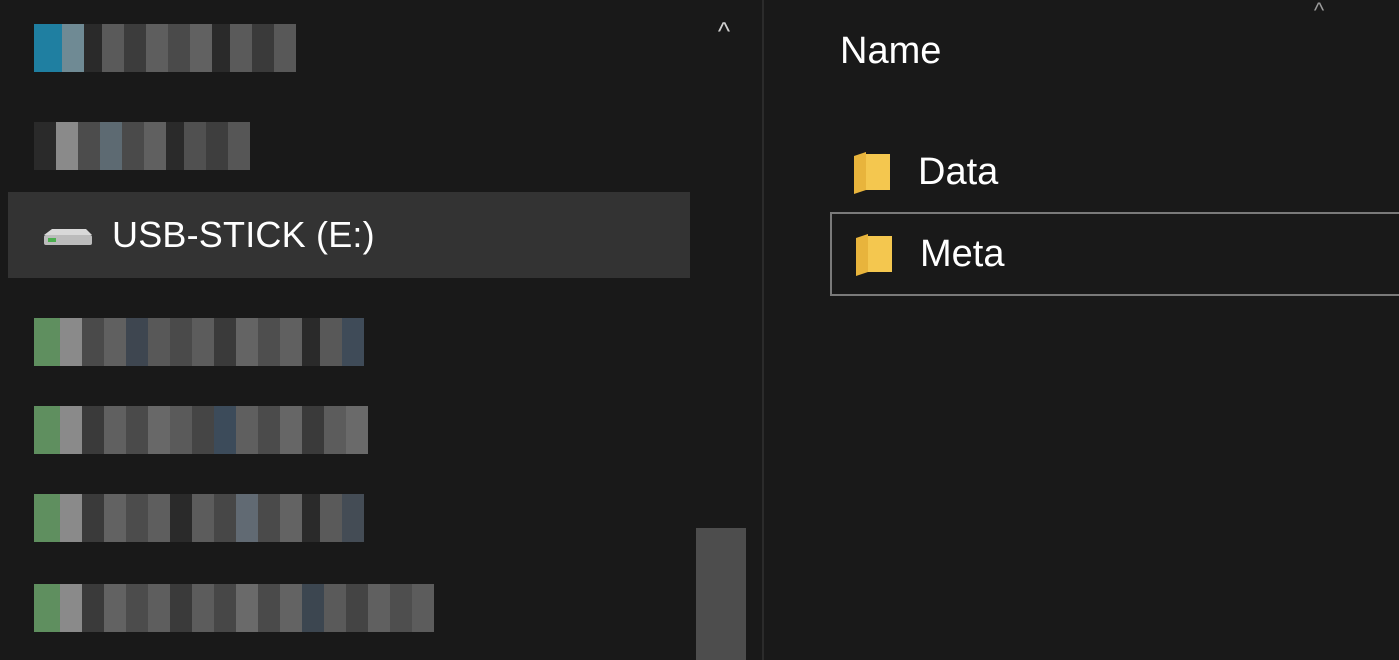  What do you see at coordinates (66, 235) in the screenshot?
I see `usb-drive-icon` at bounding box center [66, 235].